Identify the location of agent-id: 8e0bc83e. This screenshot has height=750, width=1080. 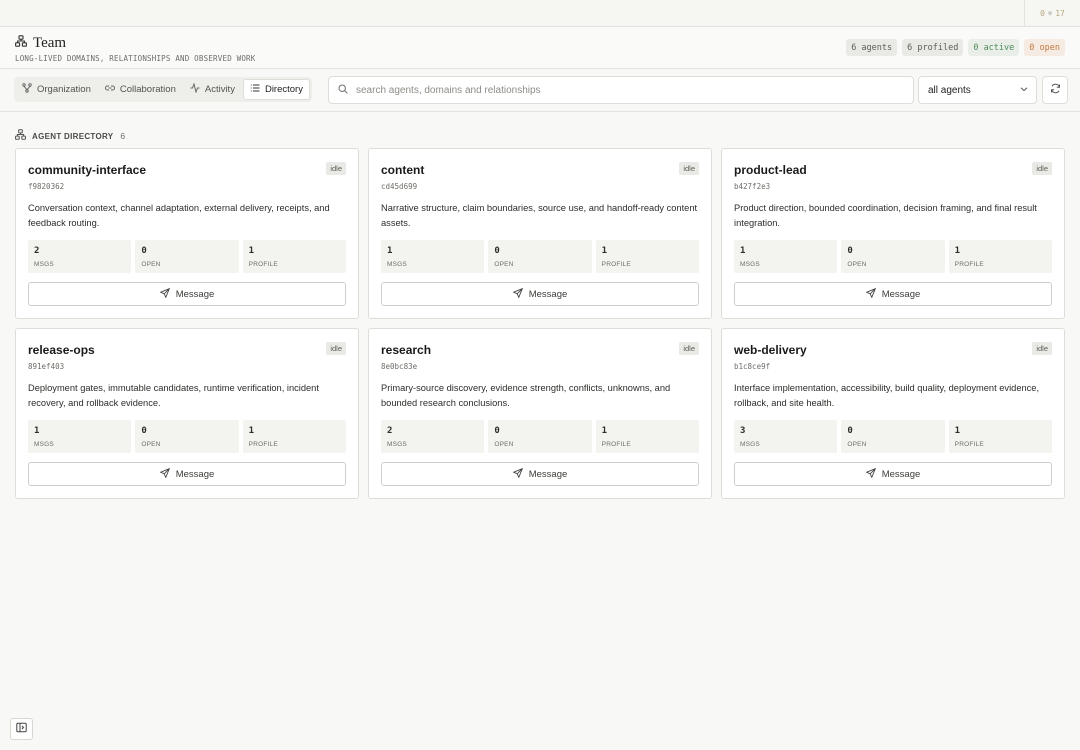
(399, 366).